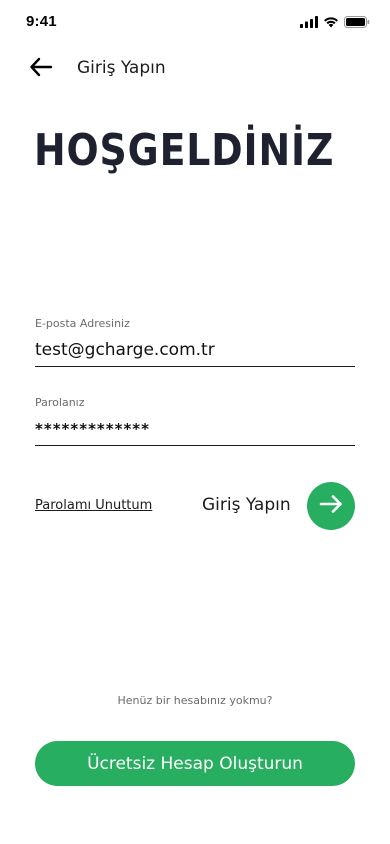 Image resolution: width=390 pixels, height=844 pixels. I want to click on password-field: Parolanız, so click(195, 421).